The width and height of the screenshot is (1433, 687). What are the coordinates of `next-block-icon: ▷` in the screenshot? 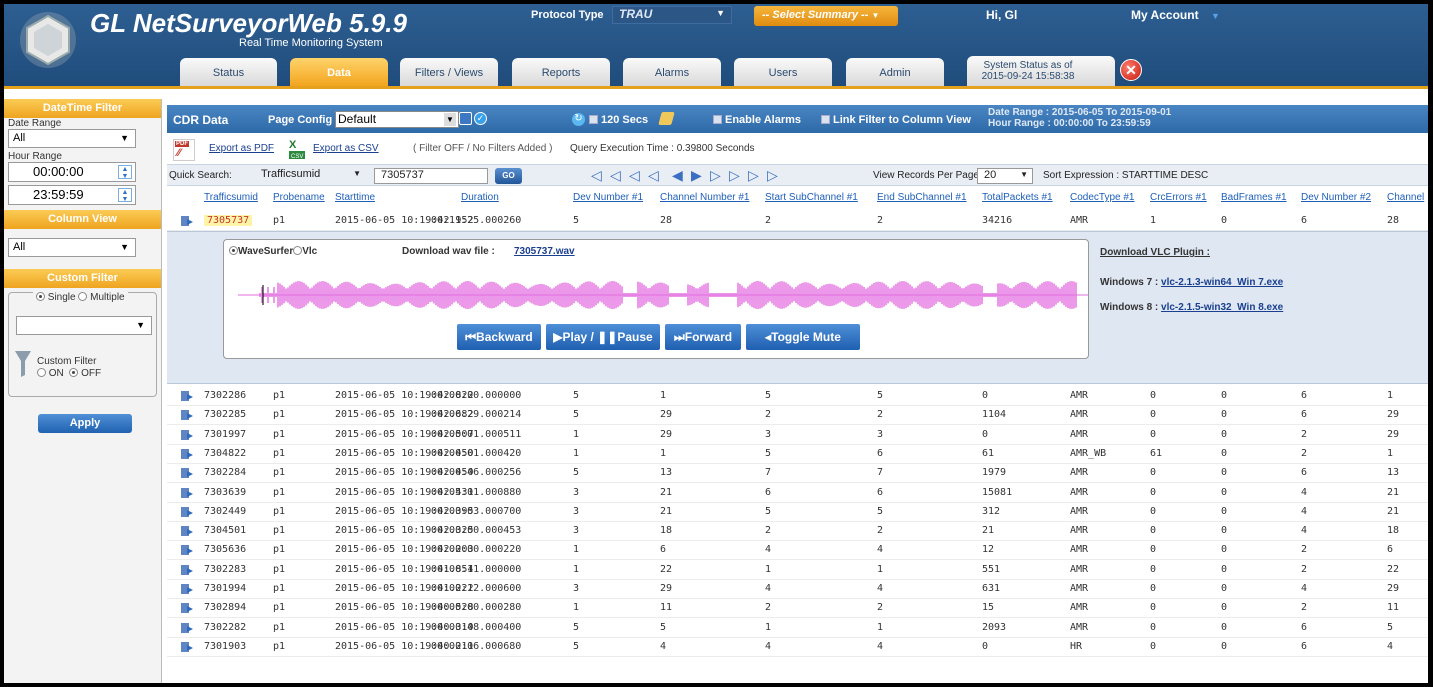 It's located at (753, 175).